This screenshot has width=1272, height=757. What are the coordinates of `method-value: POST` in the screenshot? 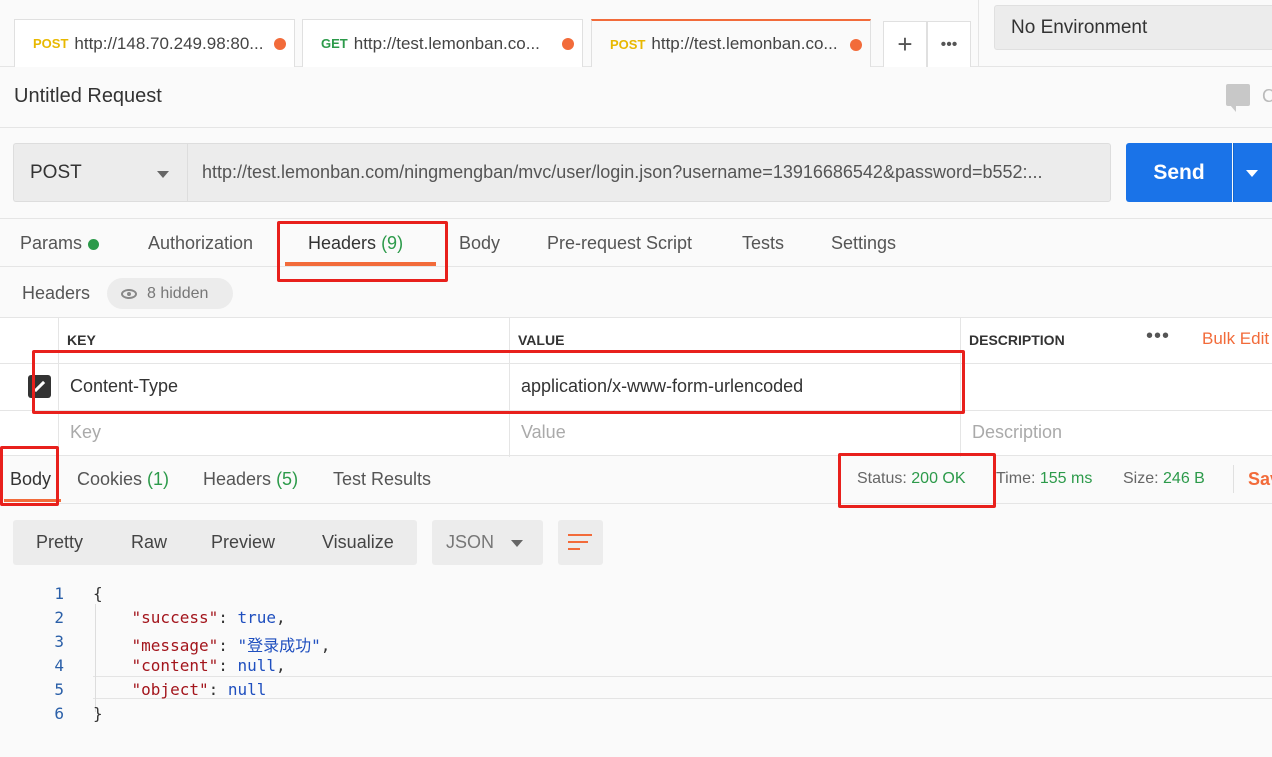 It's located at (56, 172).